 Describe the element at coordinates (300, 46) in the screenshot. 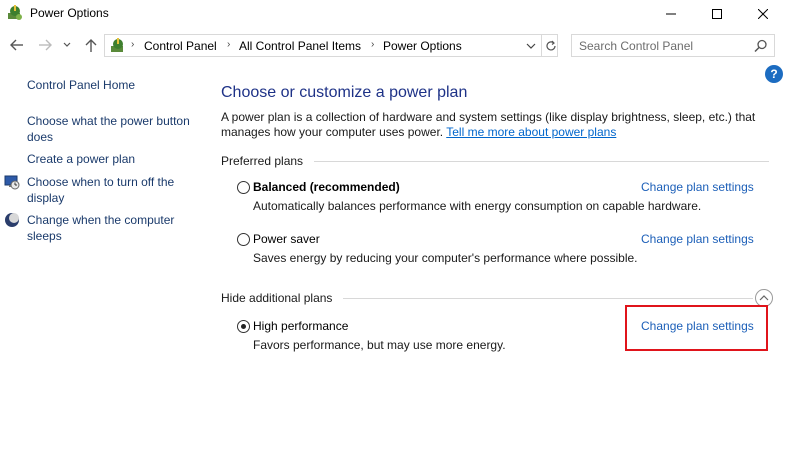

I see `breadcrumb-all-items: All Control Panel Items` at that location.